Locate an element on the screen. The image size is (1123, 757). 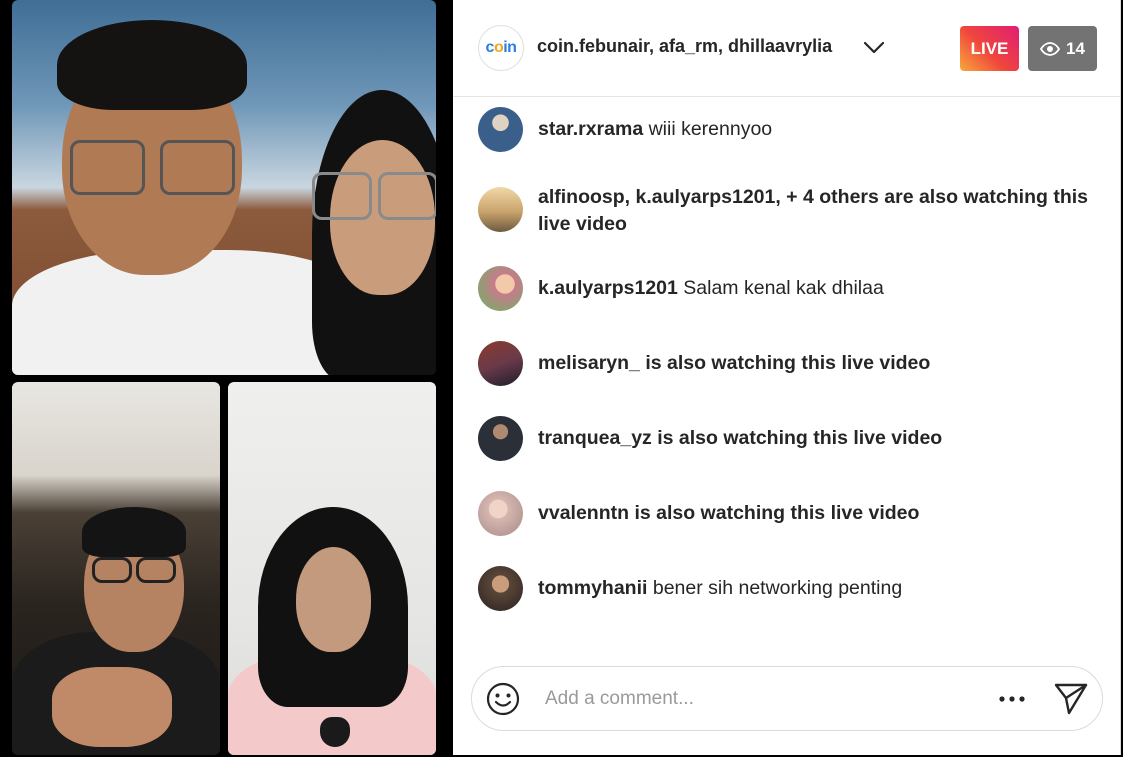
list-item: star.rxrama wiii kerennyoo is located at coordinates (793, 129).